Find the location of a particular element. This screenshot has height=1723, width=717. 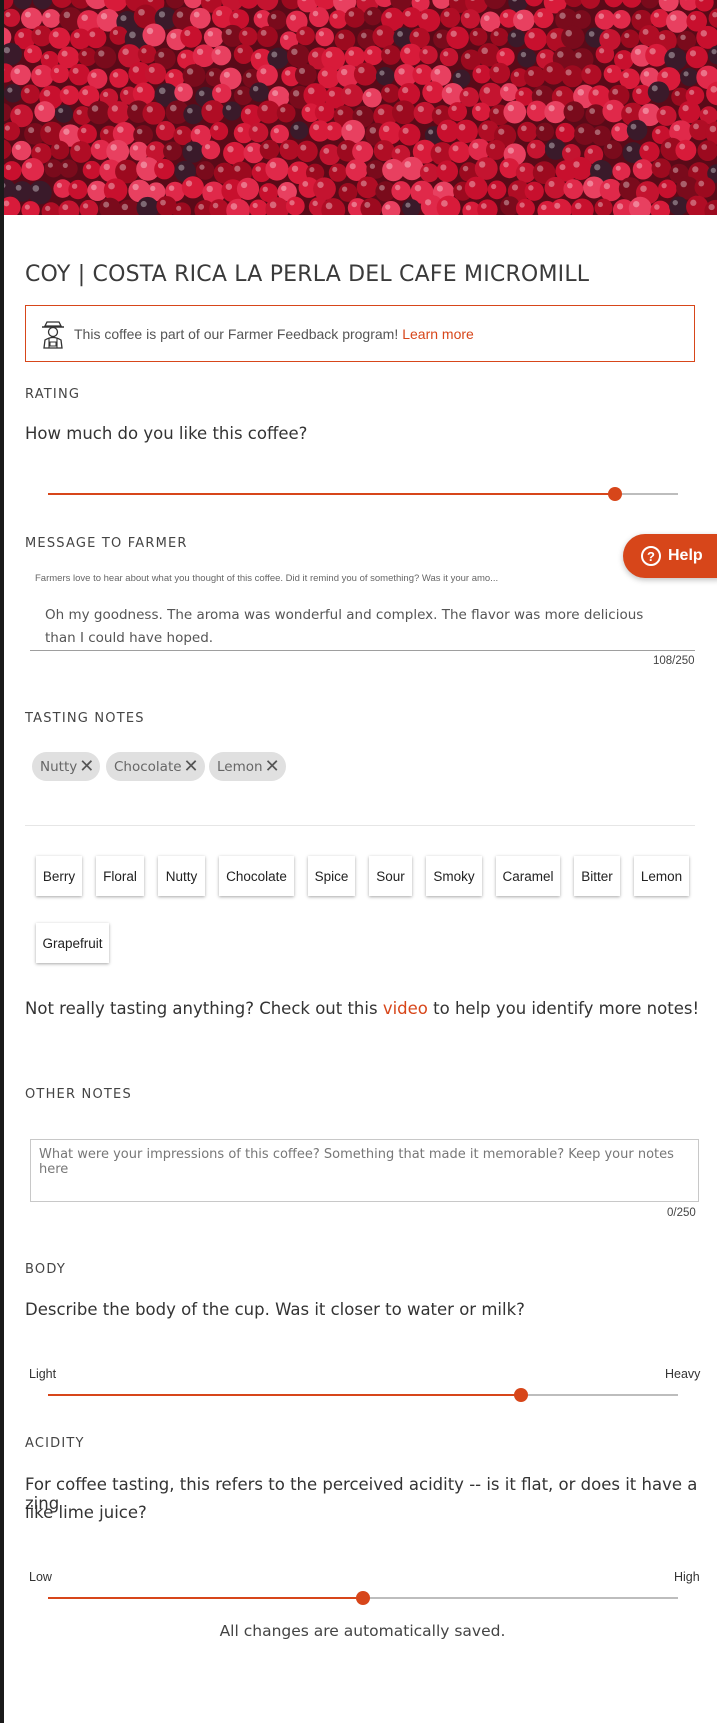

note-button-sour: Sour is located at coordinates (390, 876).